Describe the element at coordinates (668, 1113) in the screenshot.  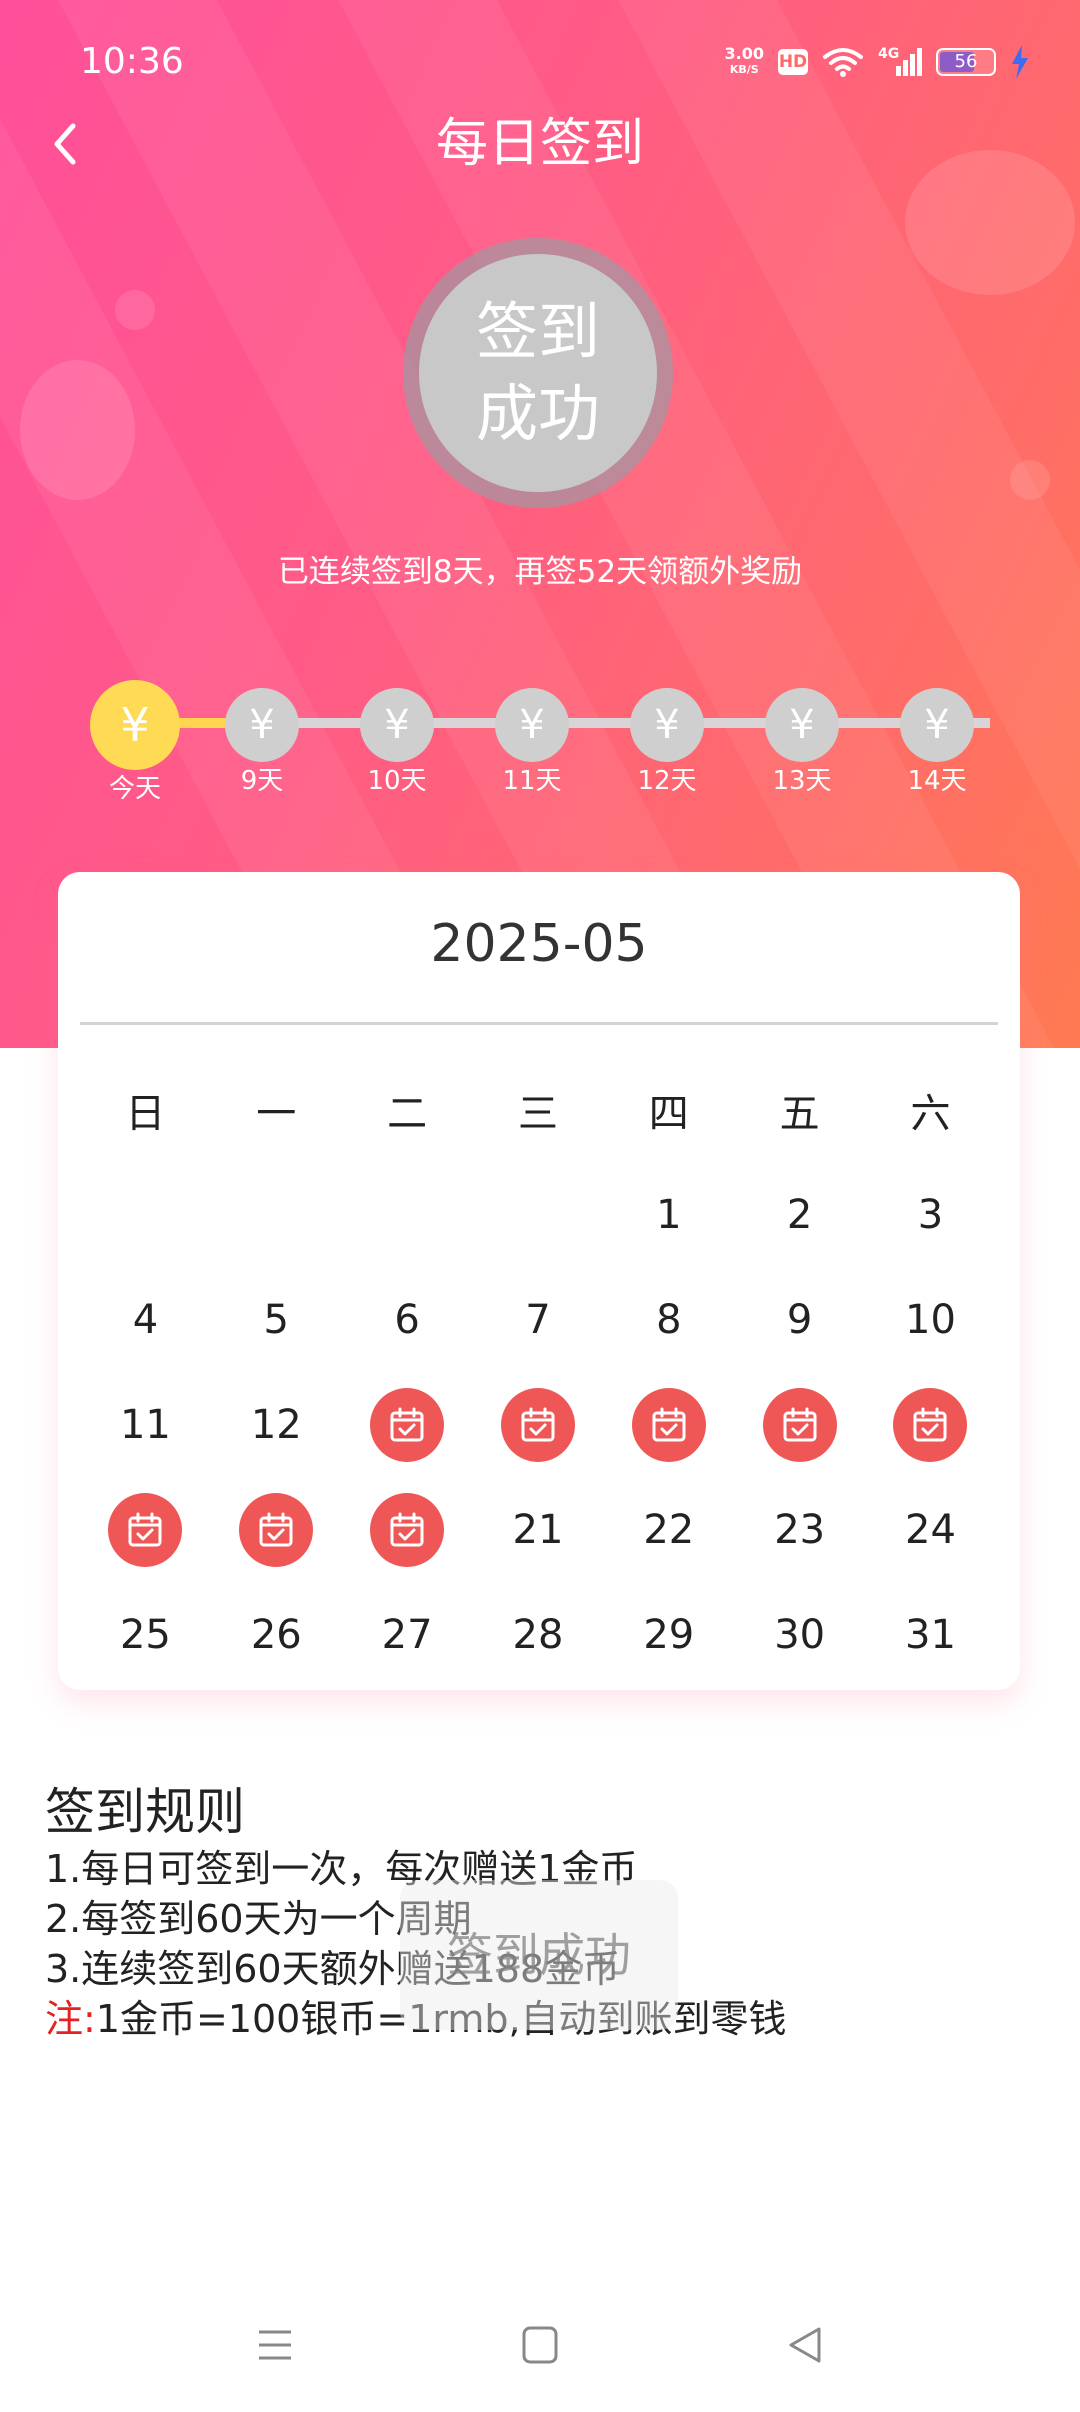
I see `weekday-label: 四` at that location.